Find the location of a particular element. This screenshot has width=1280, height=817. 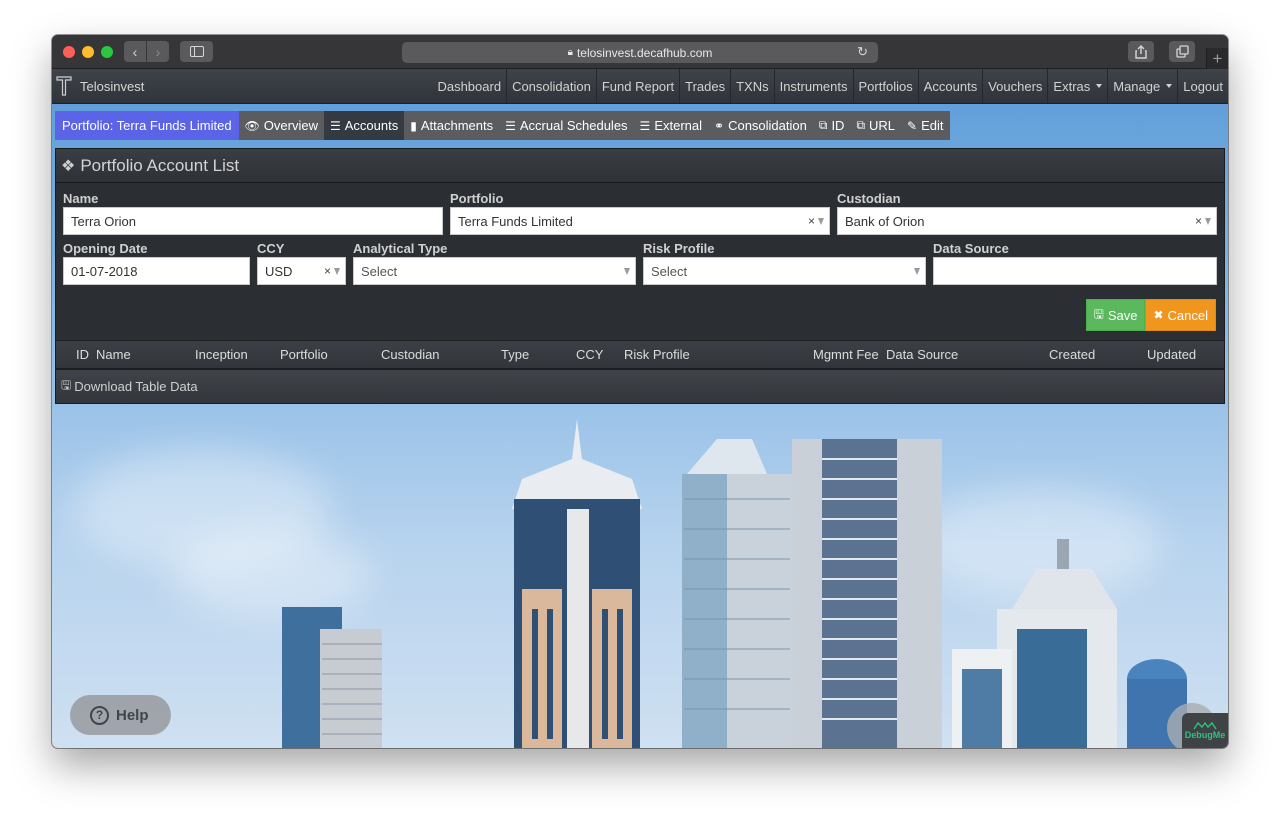

copy-id-button: ⧉ ID is located at coordinates (832, 125).